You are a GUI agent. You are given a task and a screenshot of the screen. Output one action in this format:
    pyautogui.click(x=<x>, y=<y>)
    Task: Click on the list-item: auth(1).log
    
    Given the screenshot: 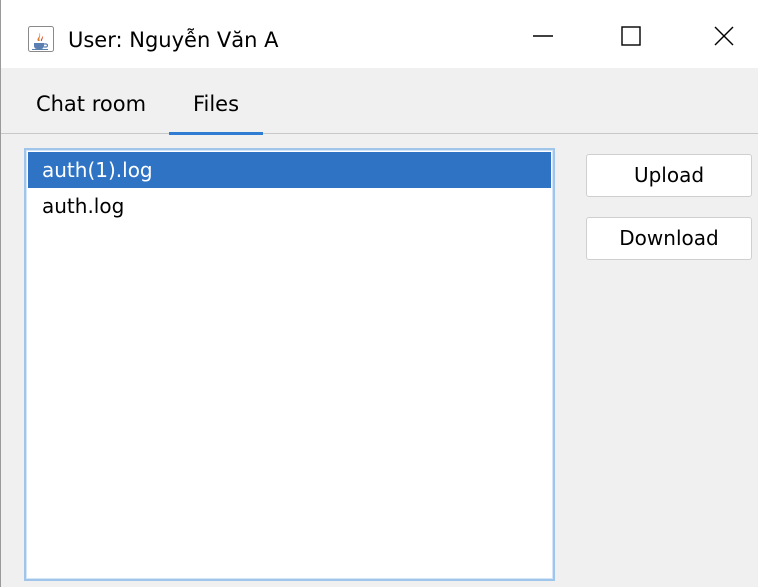 What is the action you would take?
    pyautogui.click(x=289, y=170)
    